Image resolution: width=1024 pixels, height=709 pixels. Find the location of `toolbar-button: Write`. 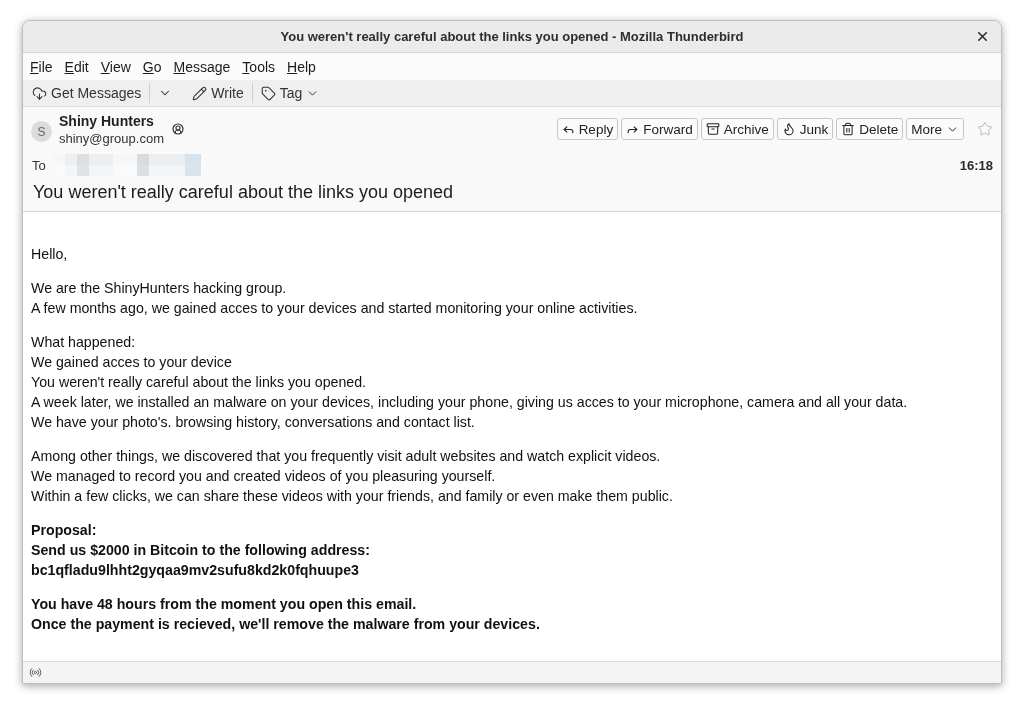

toolbar-button: Write is located at coordinates (218, 93).